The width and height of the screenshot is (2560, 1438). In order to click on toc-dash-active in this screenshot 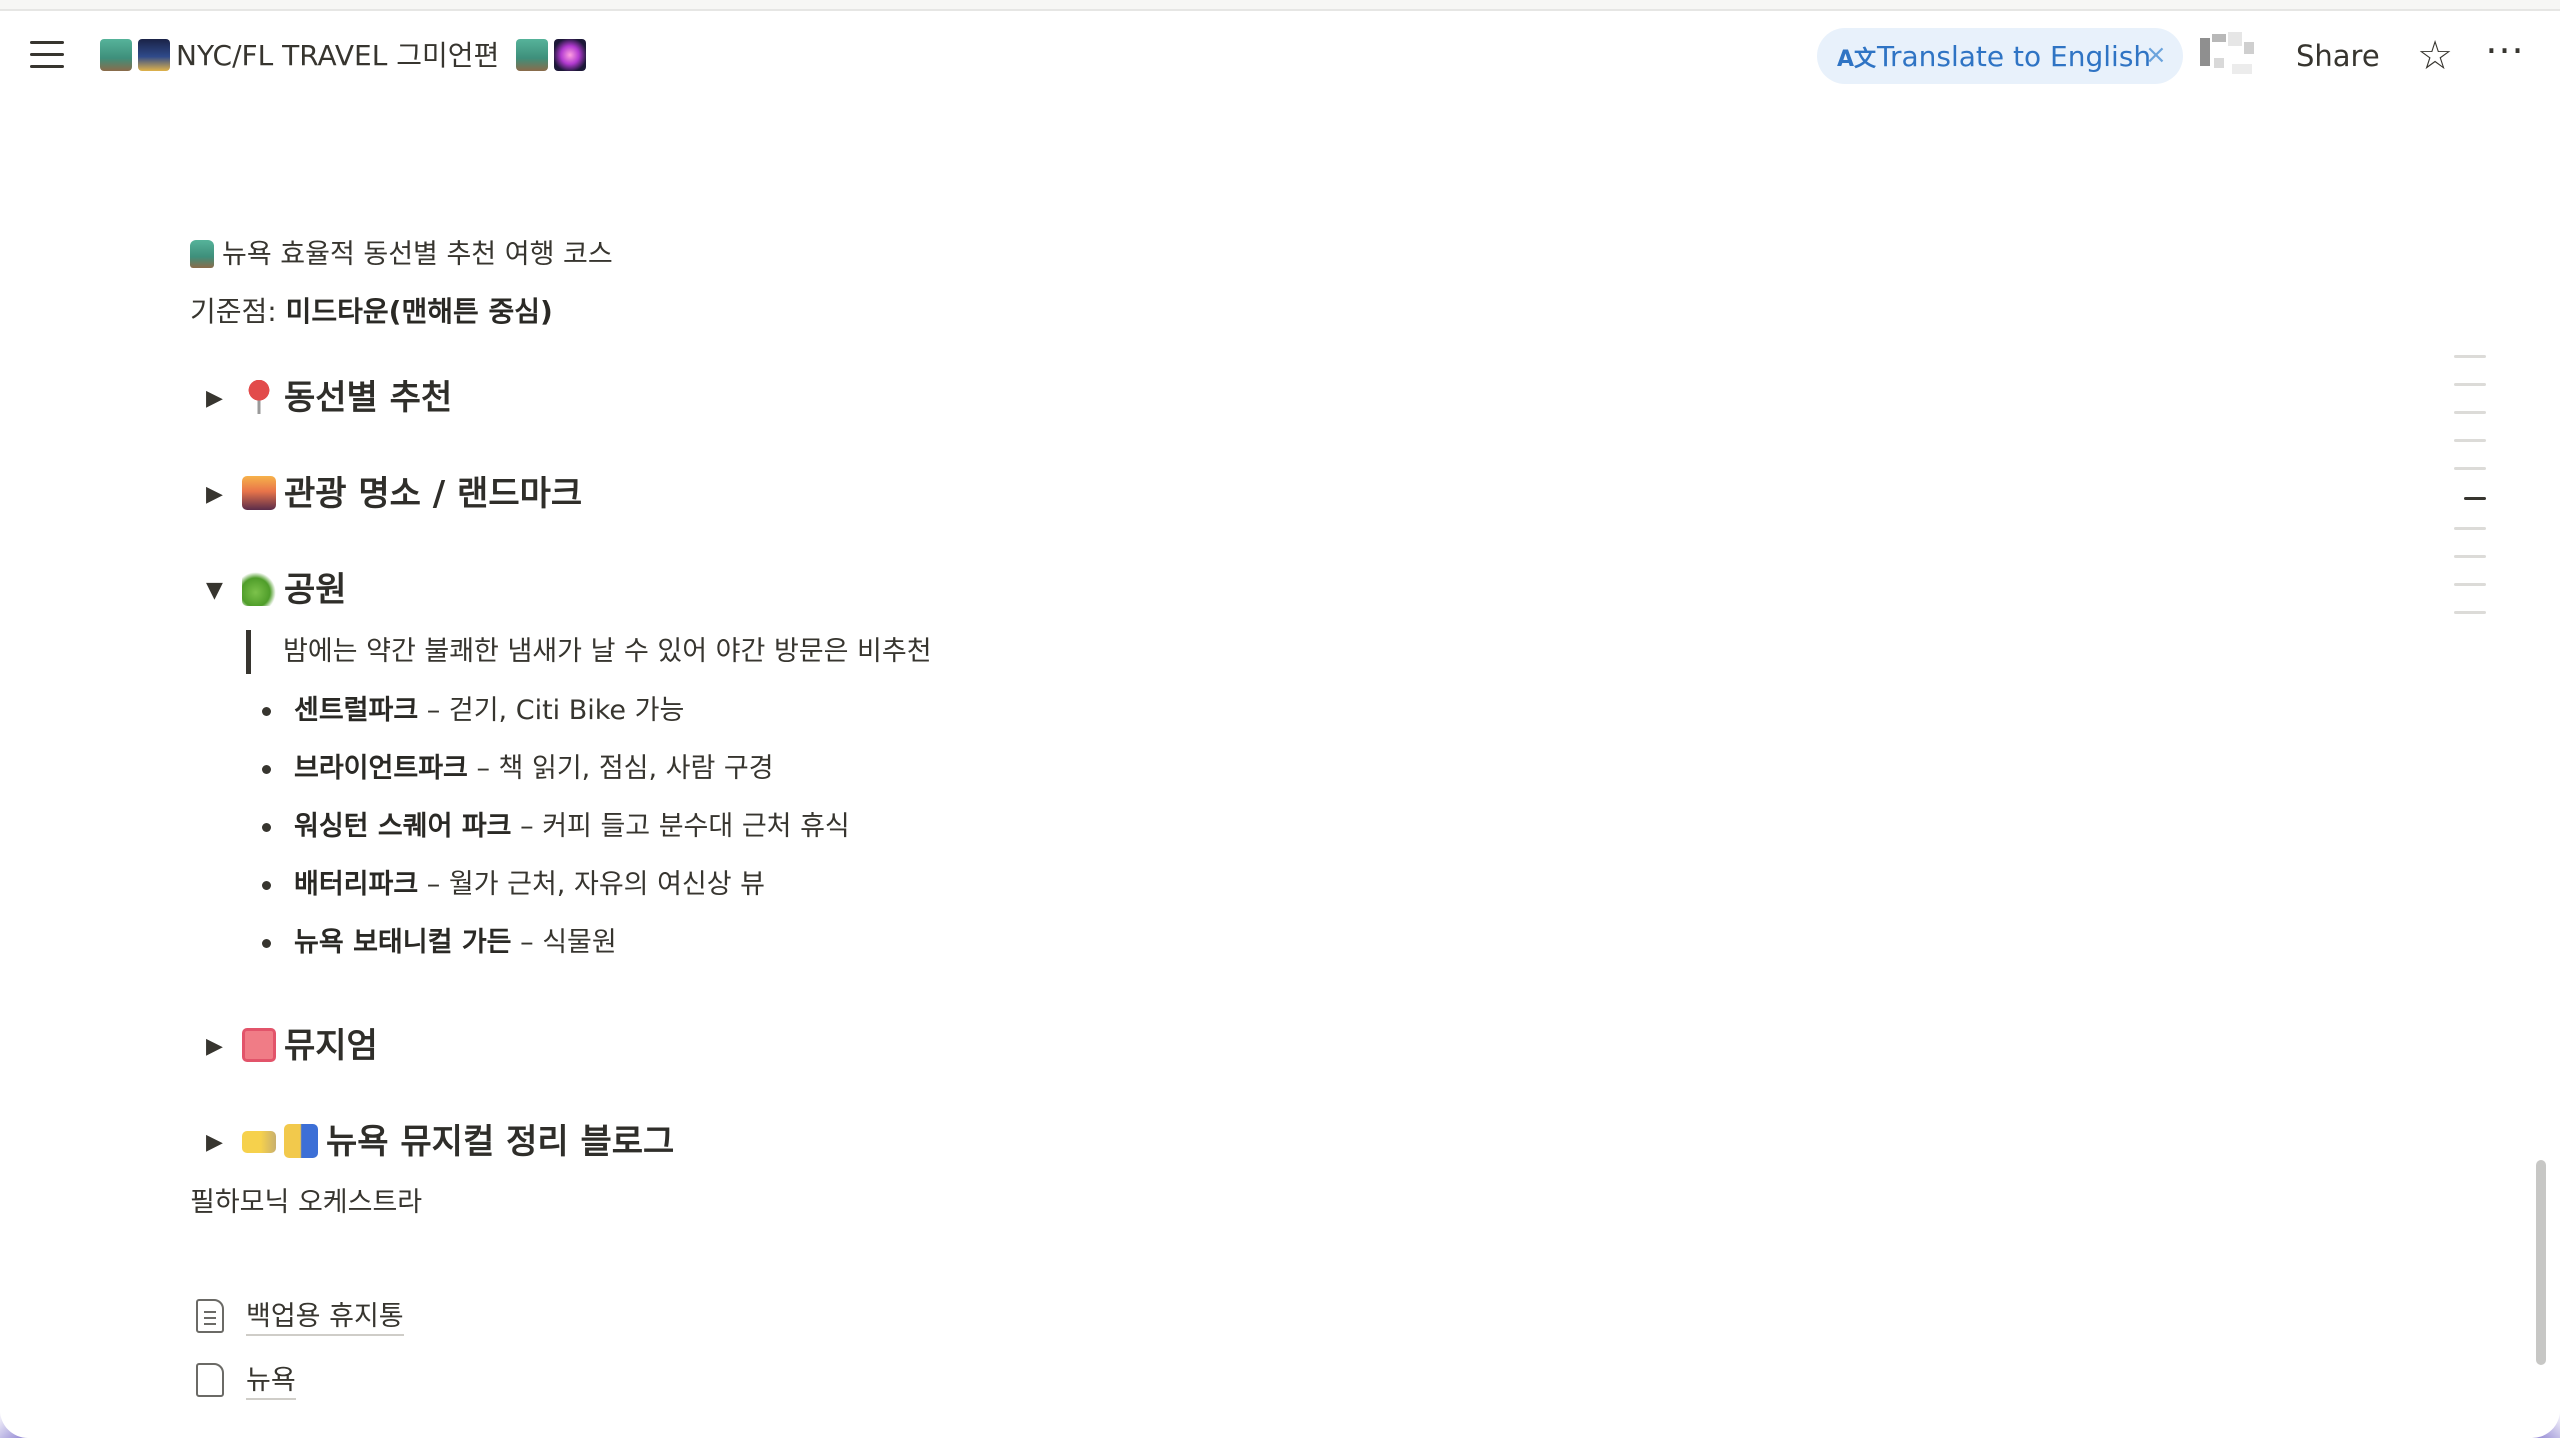, I will do `click(2475, 498)`.